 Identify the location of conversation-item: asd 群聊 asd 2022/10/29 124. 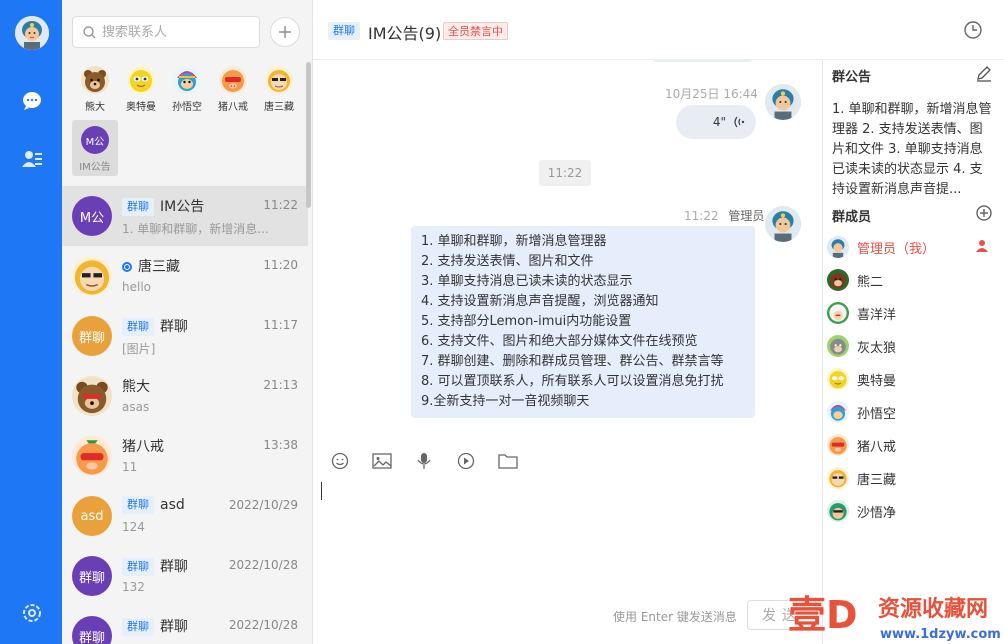
(185, 516).